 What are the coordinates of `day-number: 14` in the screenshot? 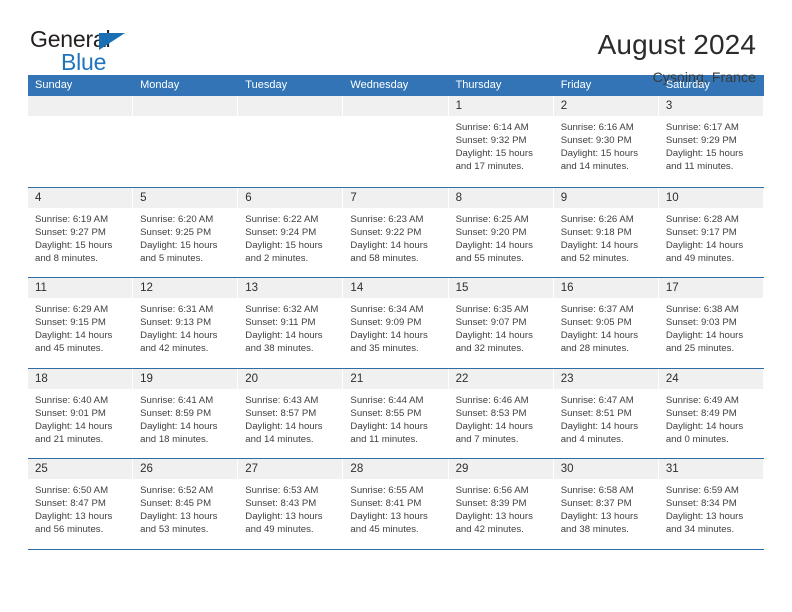 It's located at (357, 288).